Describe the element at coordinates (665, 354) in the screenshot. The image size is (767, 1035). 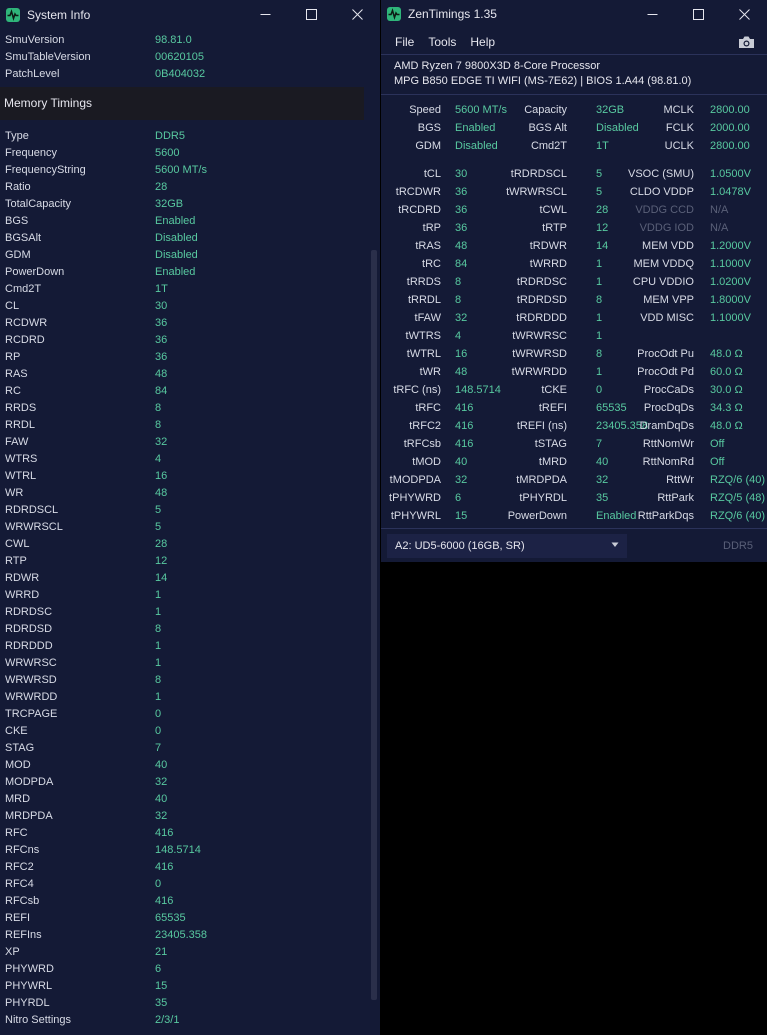
I see `timing-label: ProcOdt Pu` at that location.